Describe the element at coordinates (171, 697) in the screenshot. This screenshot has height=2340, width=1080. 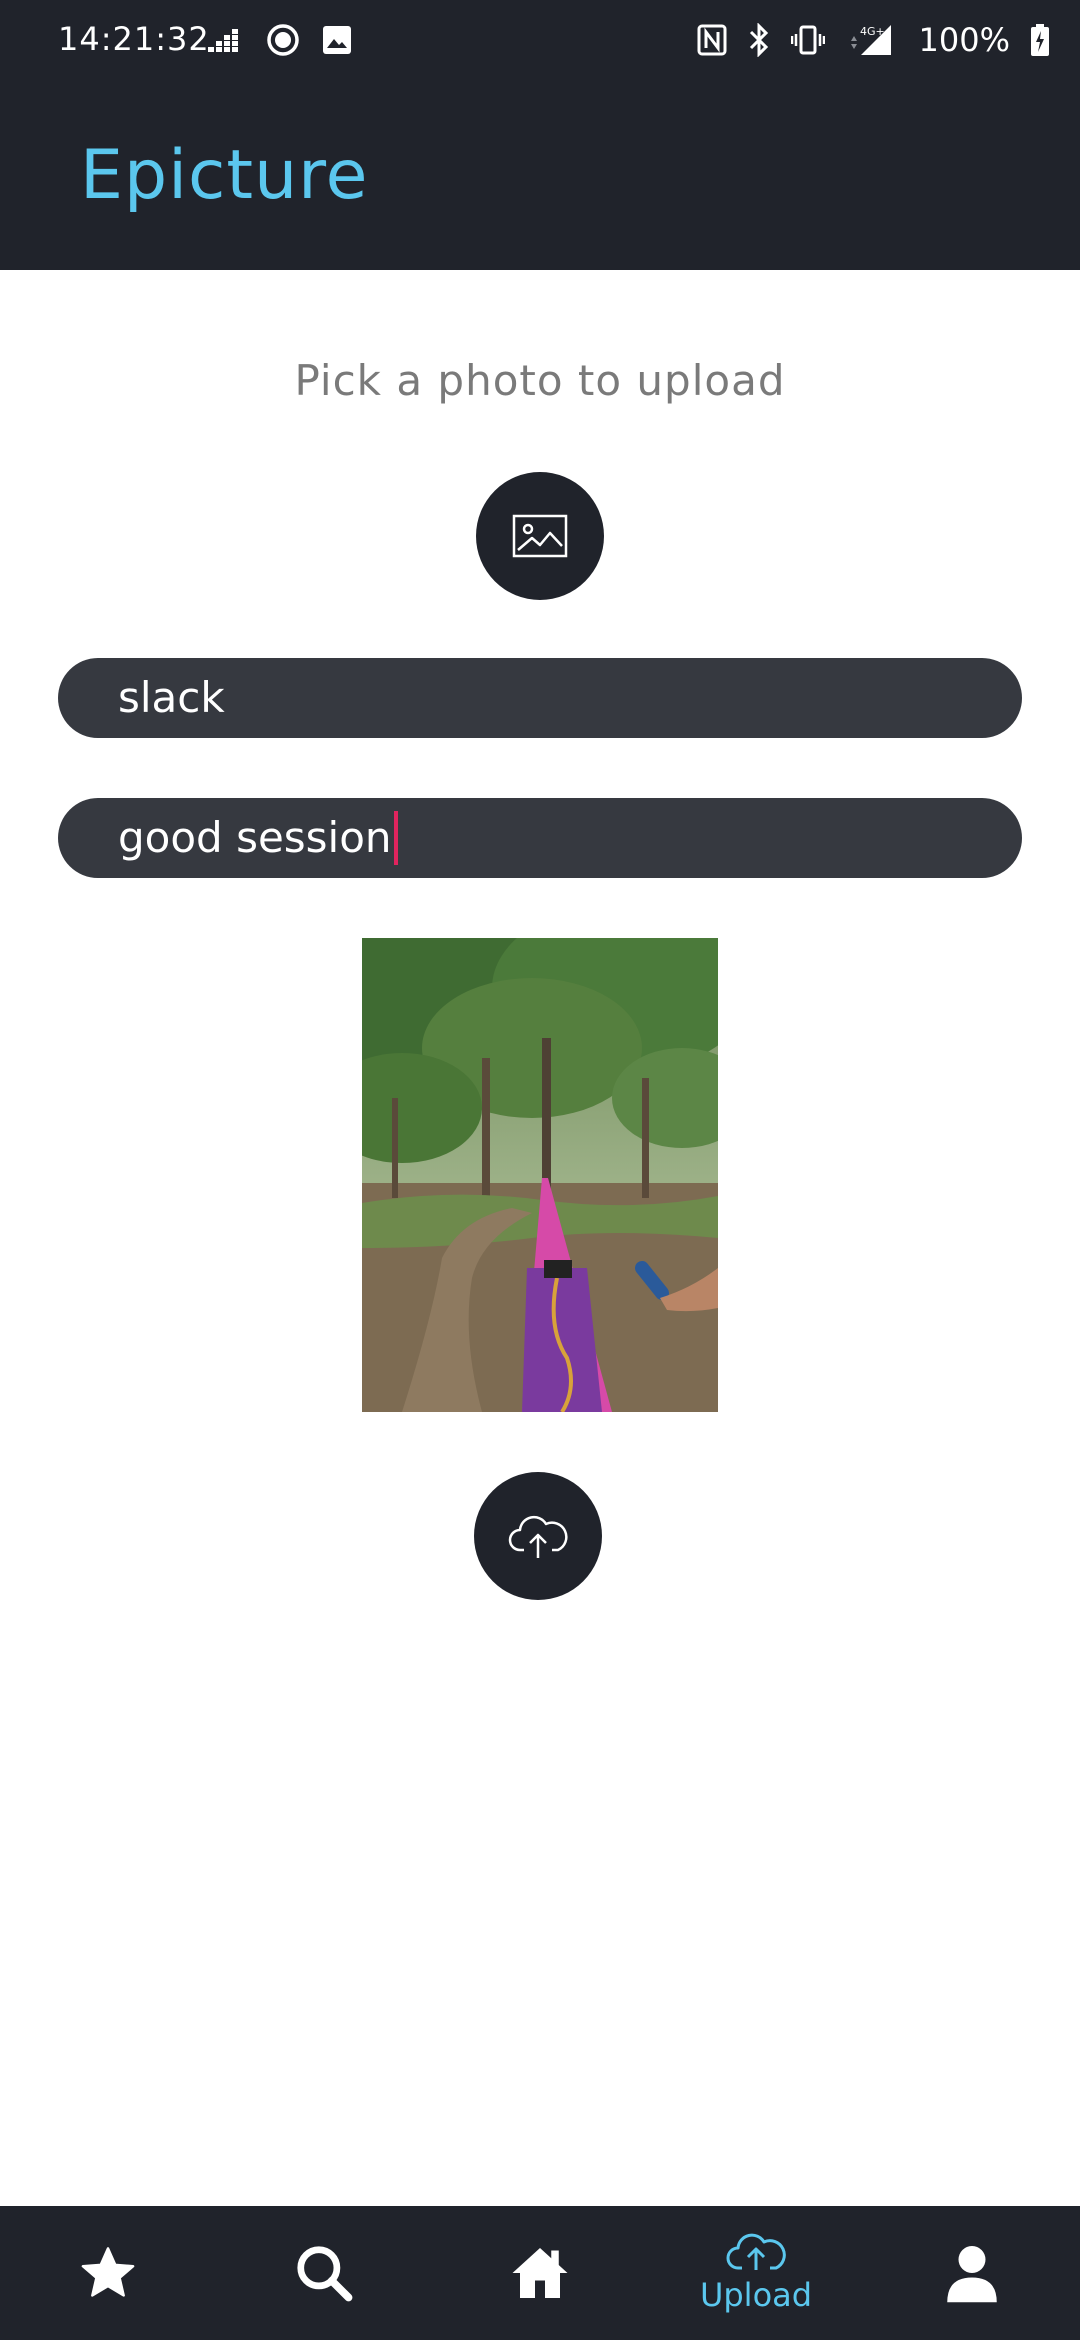
I see `title-input-value: slack` at that location.